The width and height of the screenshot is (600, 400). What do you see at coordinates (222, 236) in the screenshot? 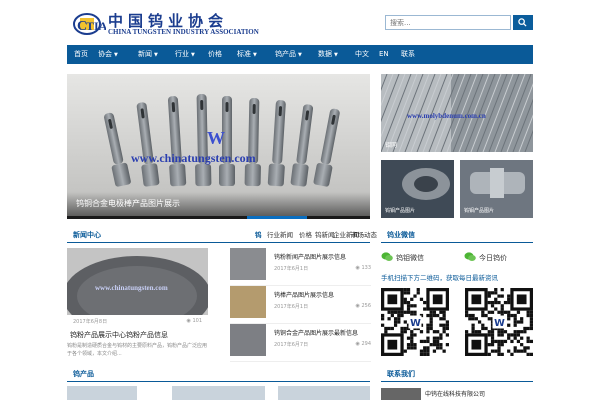
I see `news-section-header: 新闻中心 钨行业新闻 价格 钨新闻 企业新闻 市场动态` at bounding box center [222, 236].